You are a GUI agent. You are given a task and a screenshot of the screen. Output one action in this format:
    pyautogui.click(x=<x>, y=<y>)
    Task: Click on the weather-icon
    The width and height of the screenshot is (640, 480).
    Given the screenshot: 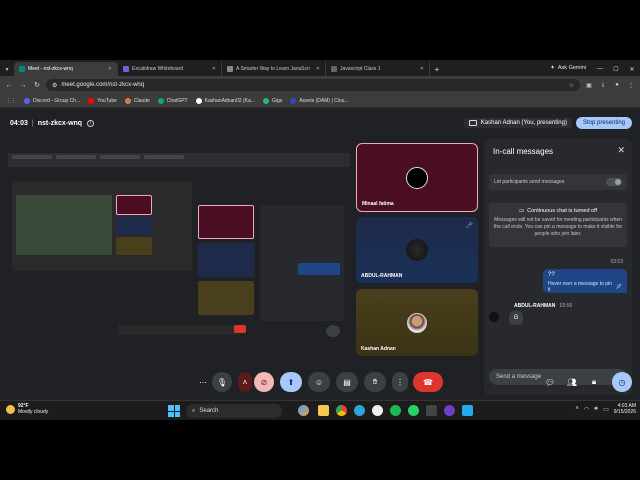 What is the action you would take?
    pyautogui.click(x=10, y=409)
    